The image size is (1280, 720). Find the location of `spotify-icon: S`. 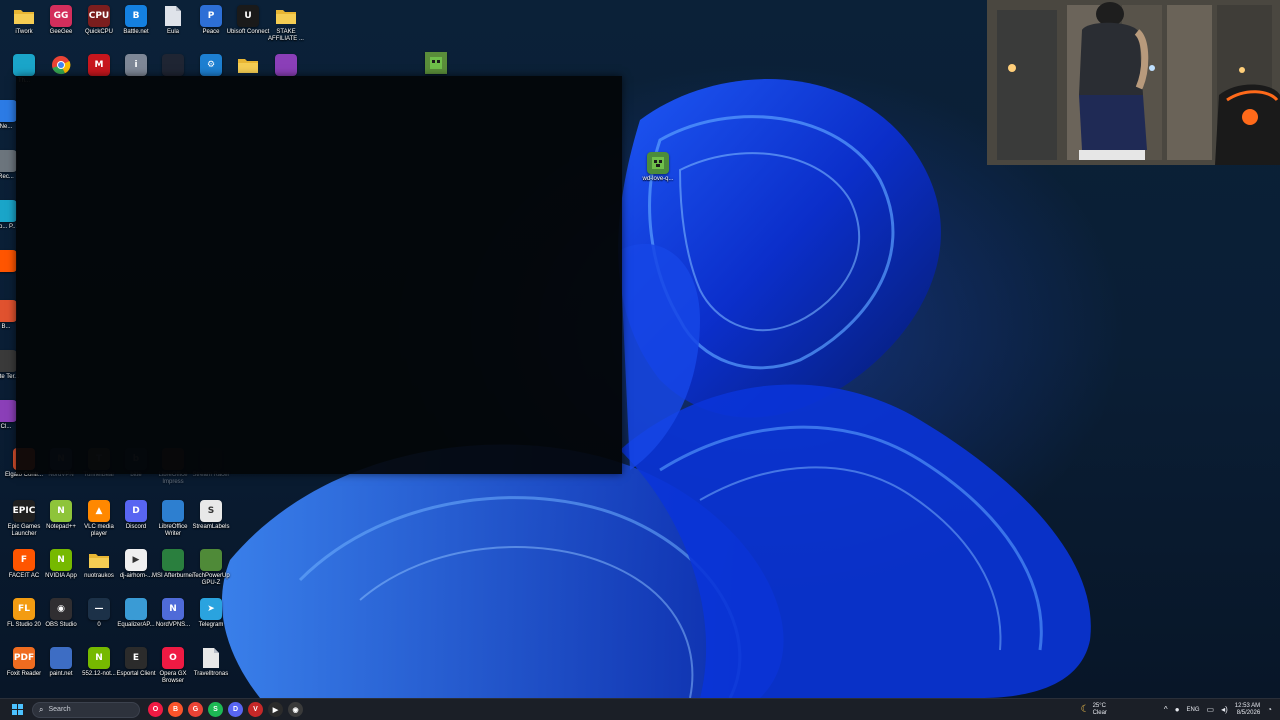

spotify-icon: S is located at coordinates (215, 709).